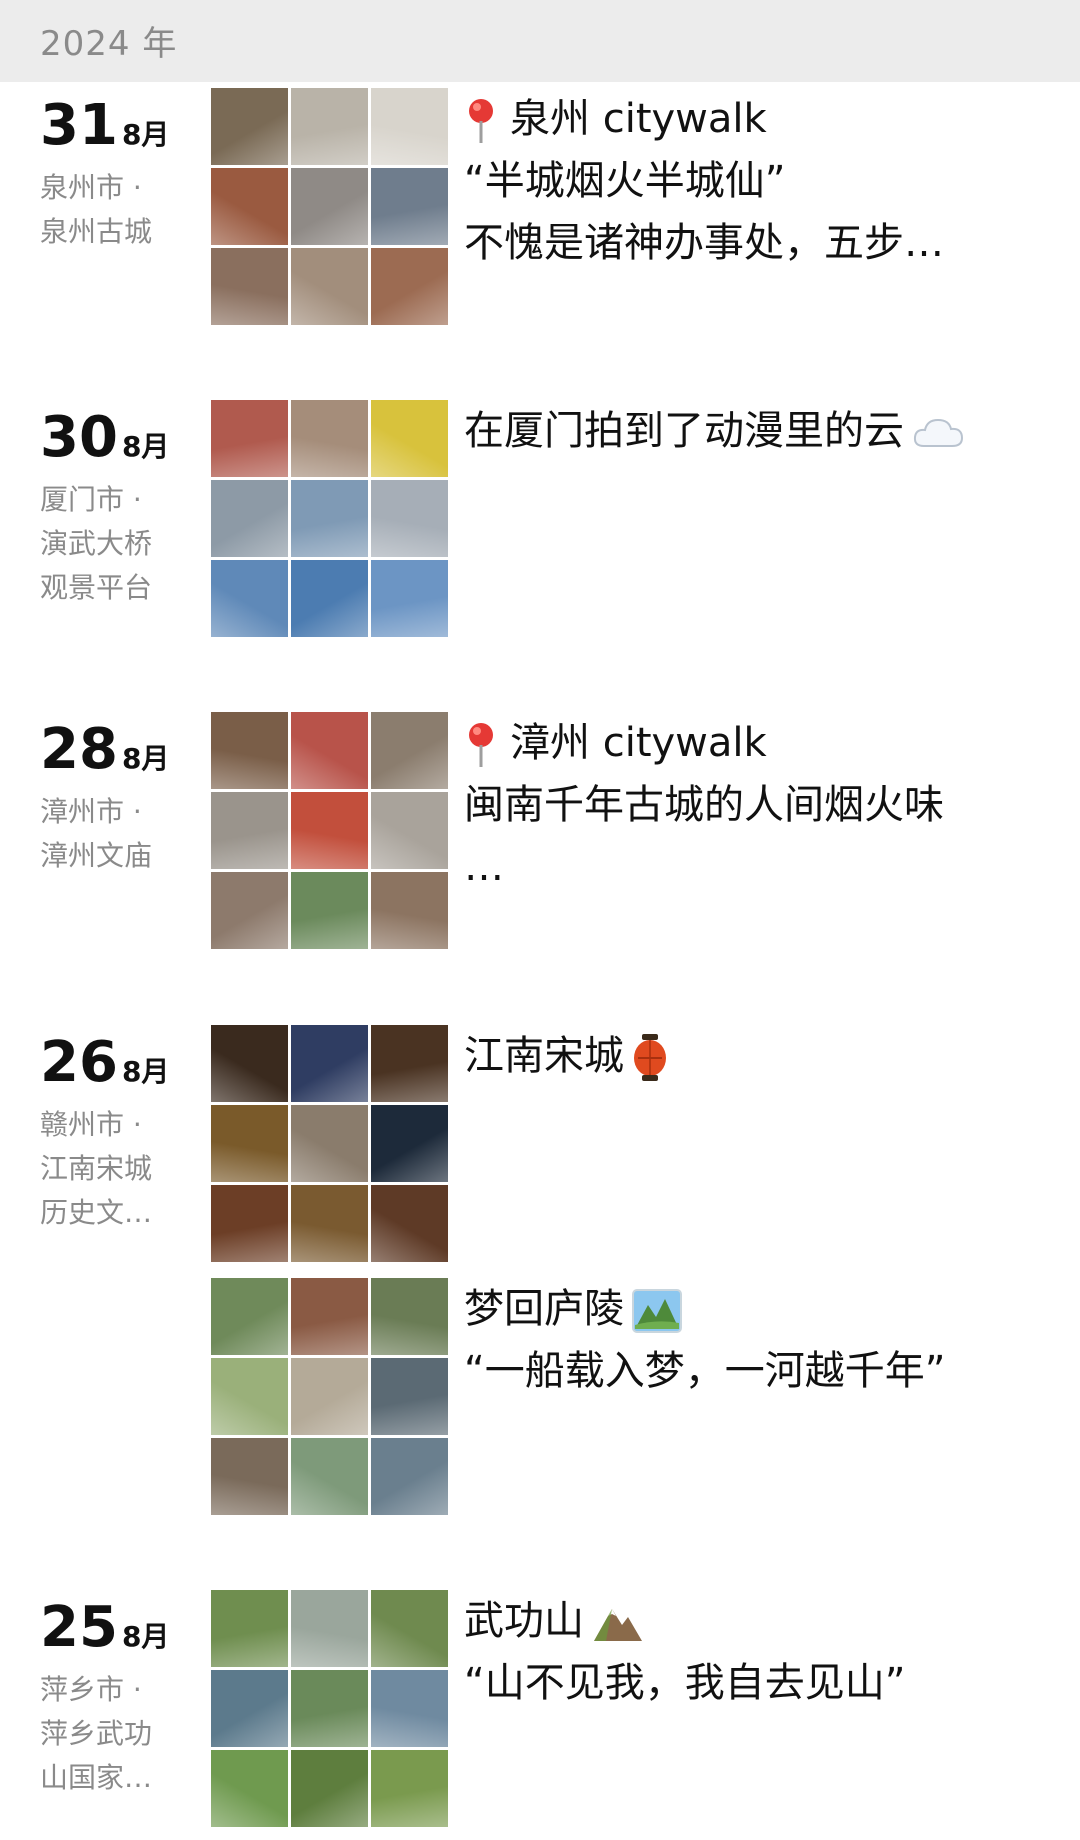  What do you see at coordinates (79, 1627) in the screenshot?
I see `date-day: 25` at bounding box center [79, 1627].